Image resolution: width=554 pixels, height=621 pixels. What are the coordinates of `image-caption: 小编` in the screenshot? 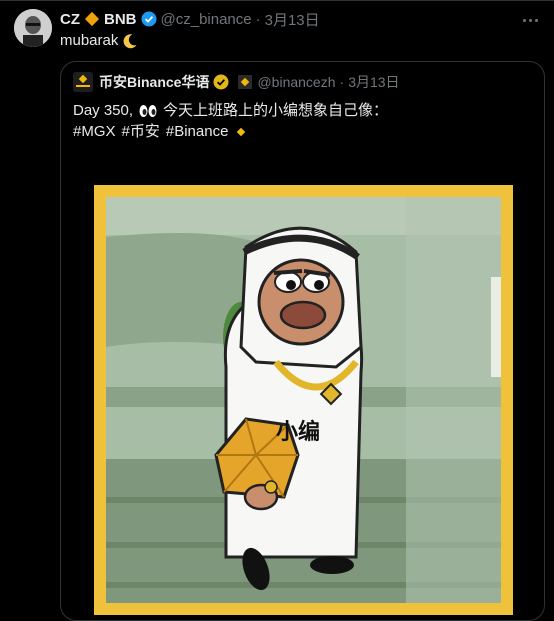 It's located at (298, 431).